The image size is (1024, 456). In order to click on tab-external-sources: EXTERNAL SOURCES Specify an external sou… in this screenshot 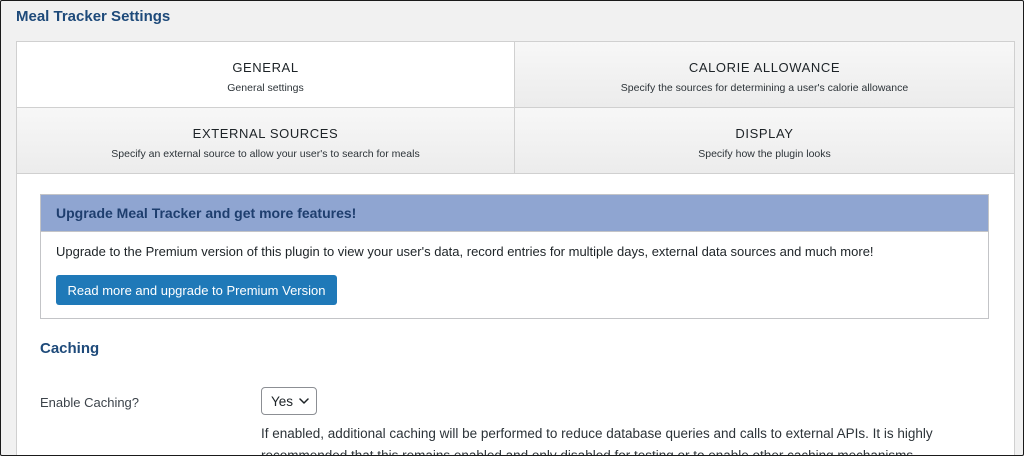, I will do `click(266, 141)`.